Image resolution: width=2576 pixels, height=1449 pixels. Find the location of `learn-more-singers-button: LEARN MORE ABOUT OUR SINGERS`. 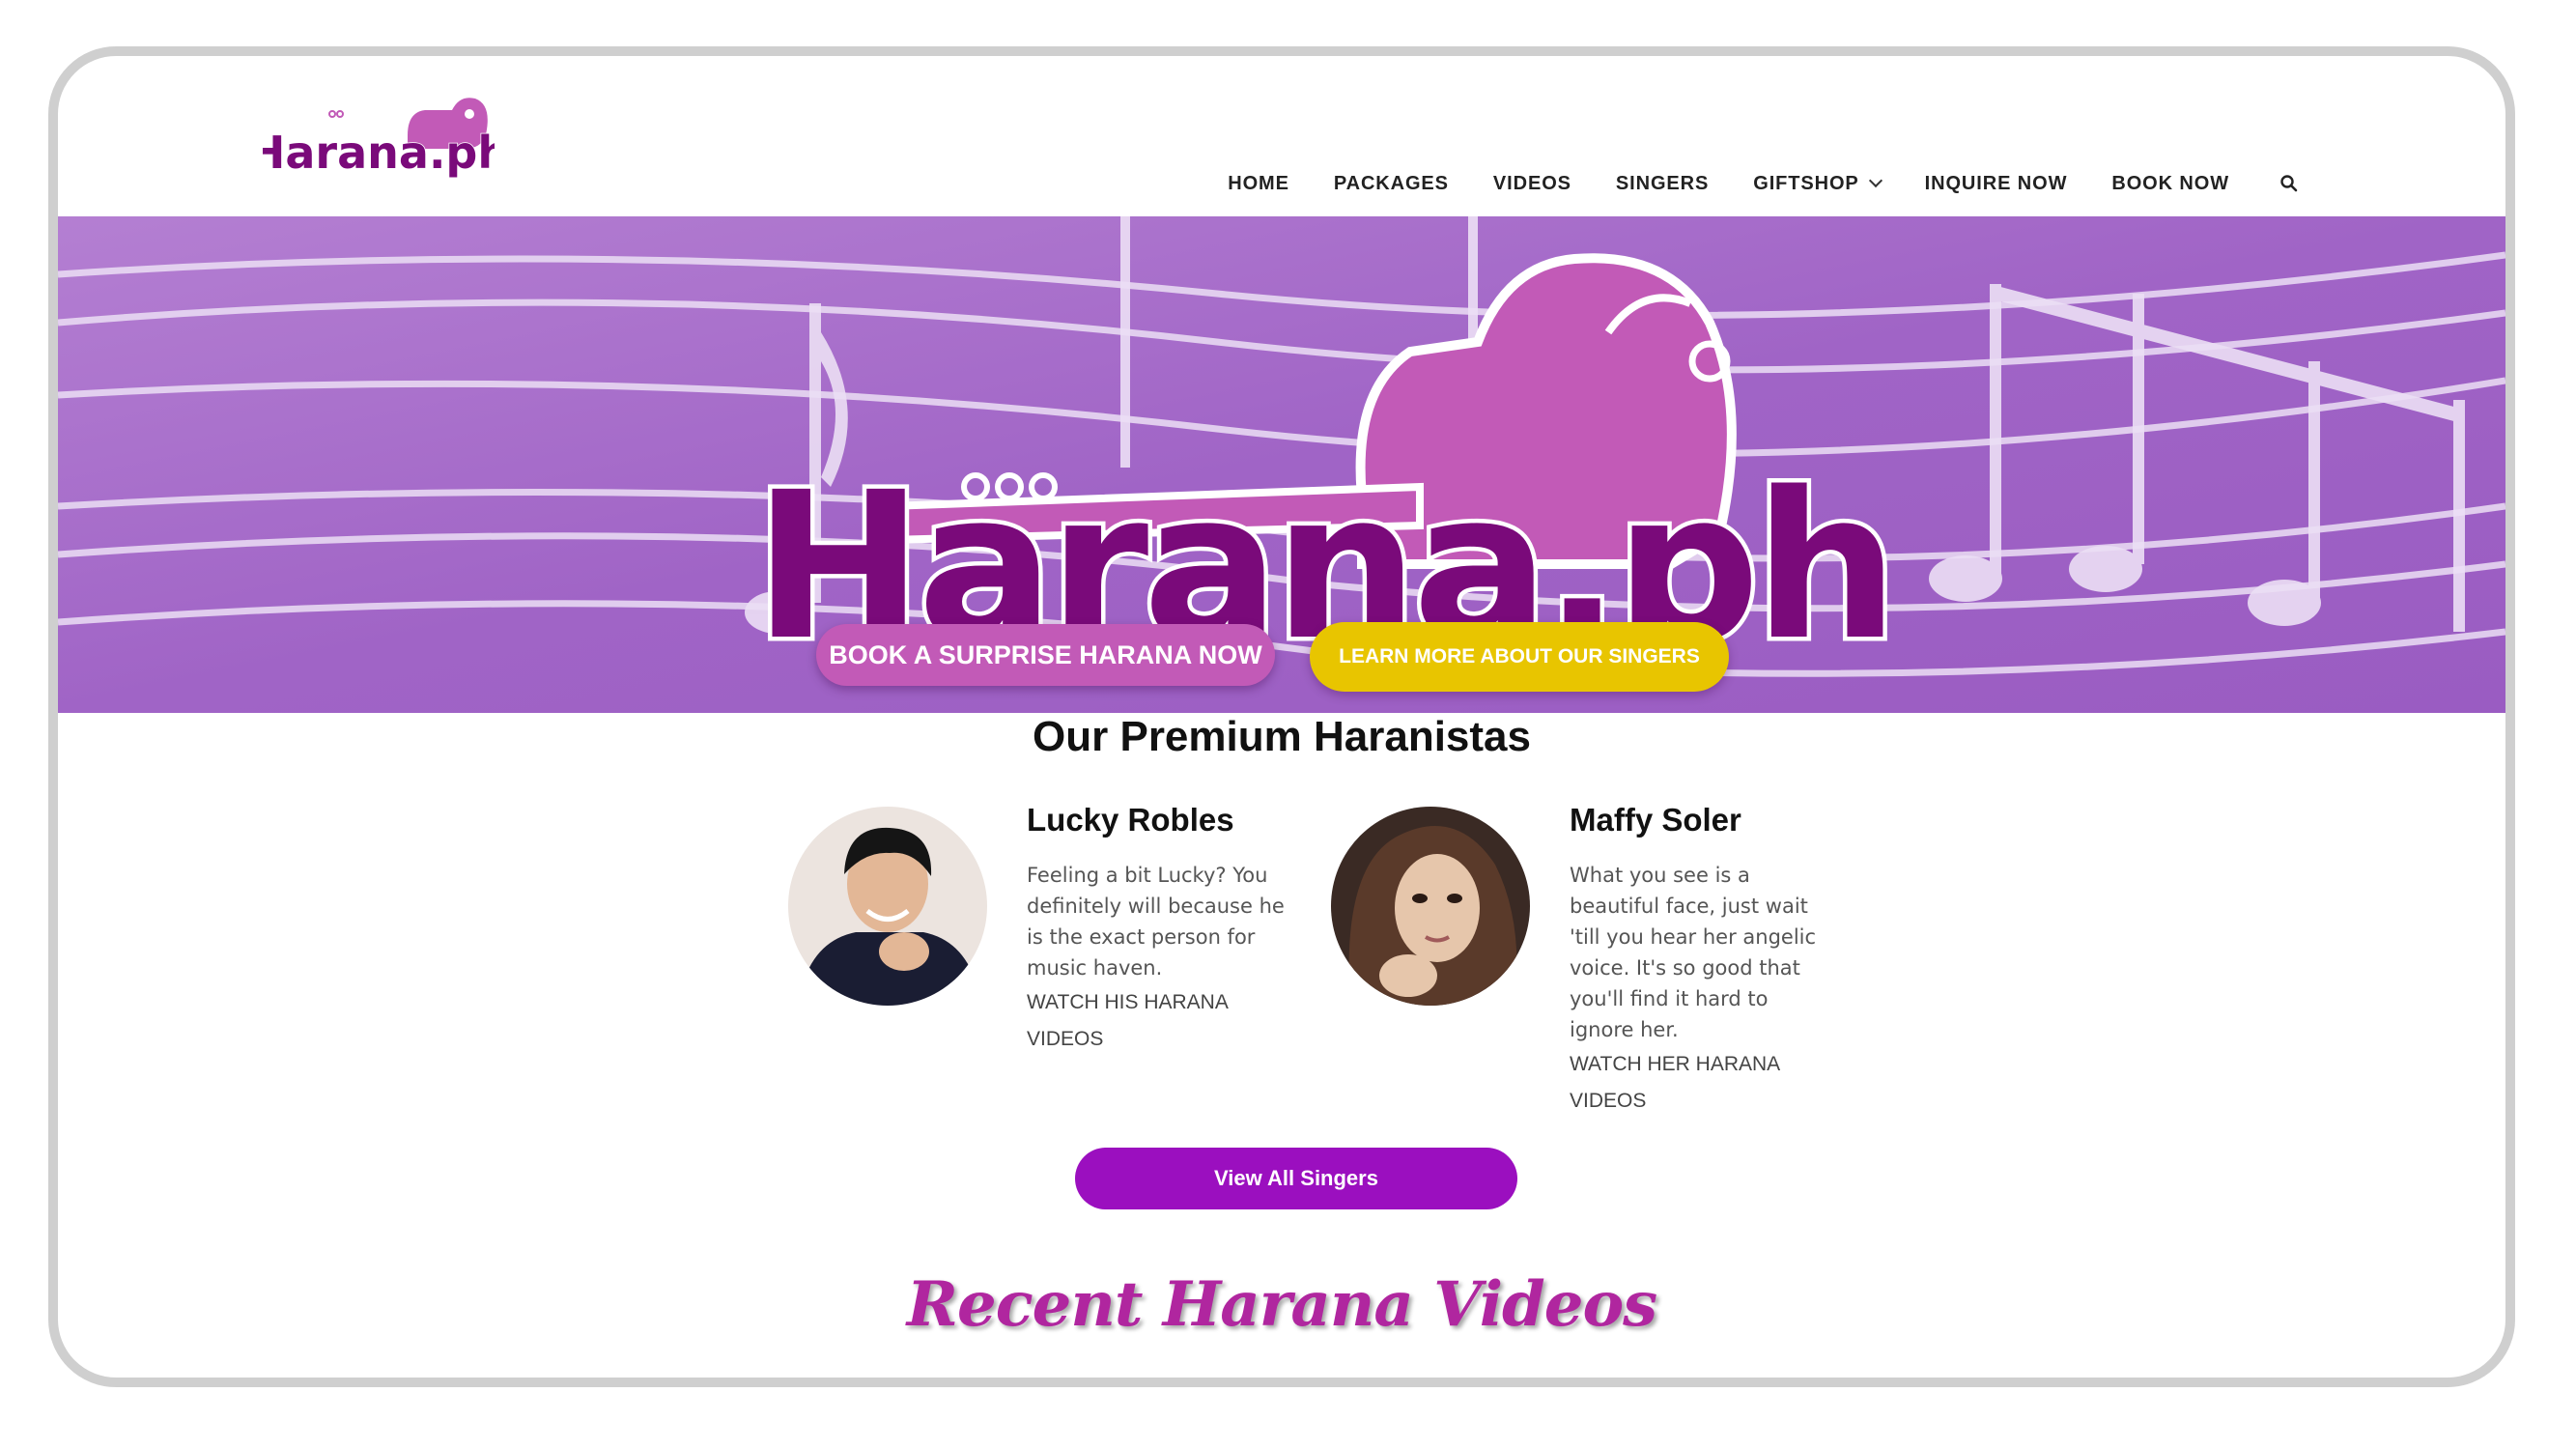

learn-more-singers-button: LEARN MORE ABOUT OUR SINGERS is located at coordinates (1519, 657).